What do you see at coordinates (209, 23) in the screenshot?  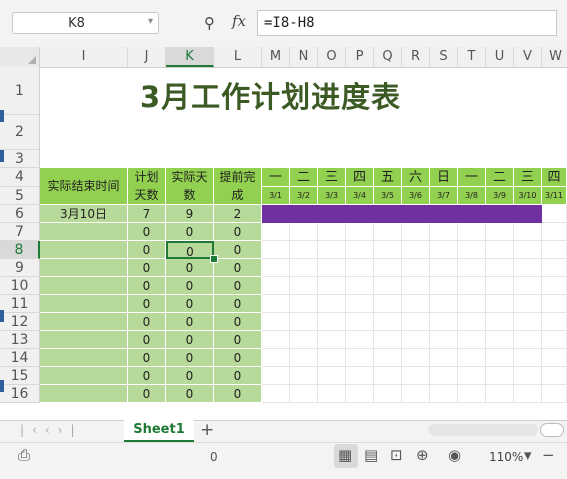 I see `zoom-icon: ⚲` at bounding box center [209, 23].